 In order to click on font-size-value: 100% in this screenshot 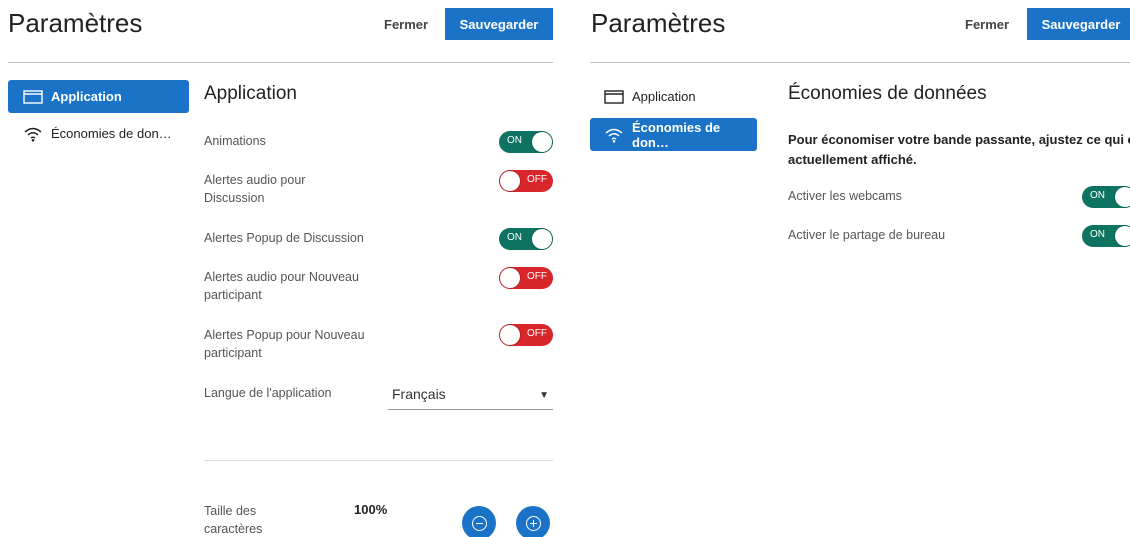, I will do `click(371, 509)`.